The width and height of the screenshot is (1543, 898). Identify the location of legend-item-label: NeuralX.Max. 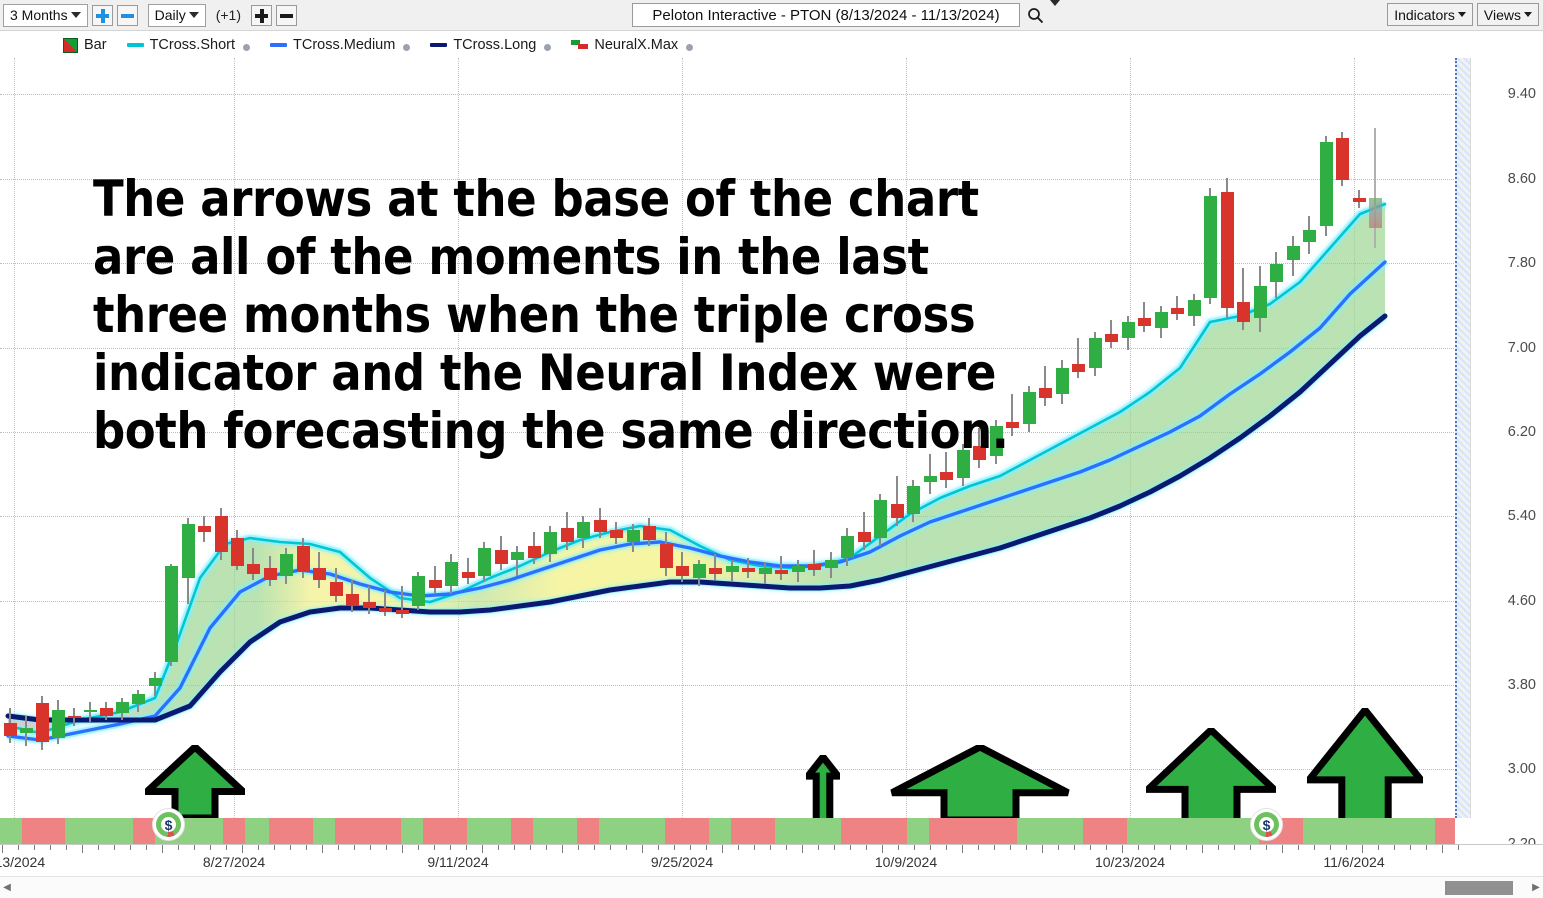
(636, 45).